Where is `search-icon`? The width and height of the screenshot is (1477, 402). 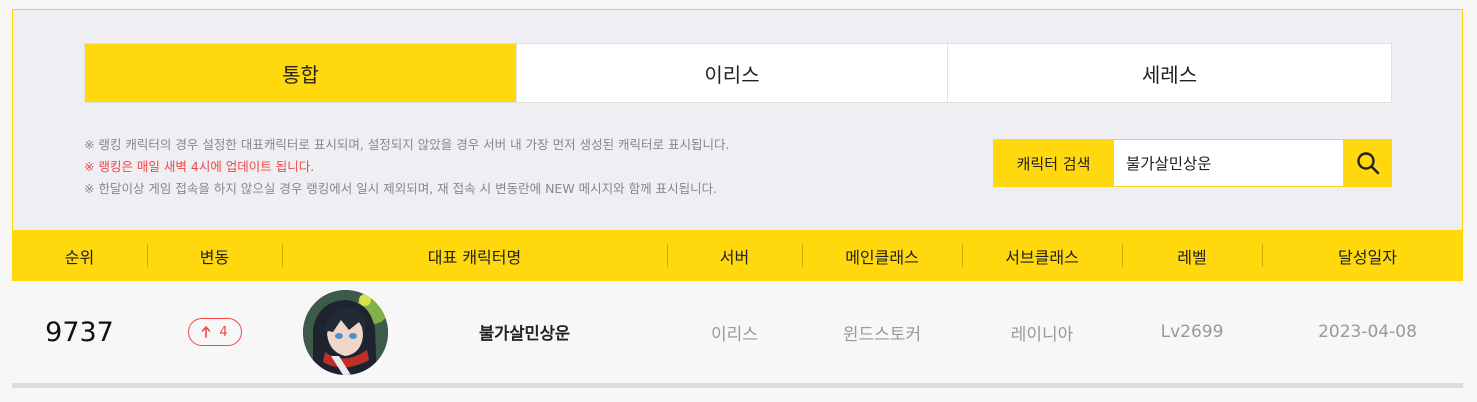
search-icon is located at coordinates (1367, 163).